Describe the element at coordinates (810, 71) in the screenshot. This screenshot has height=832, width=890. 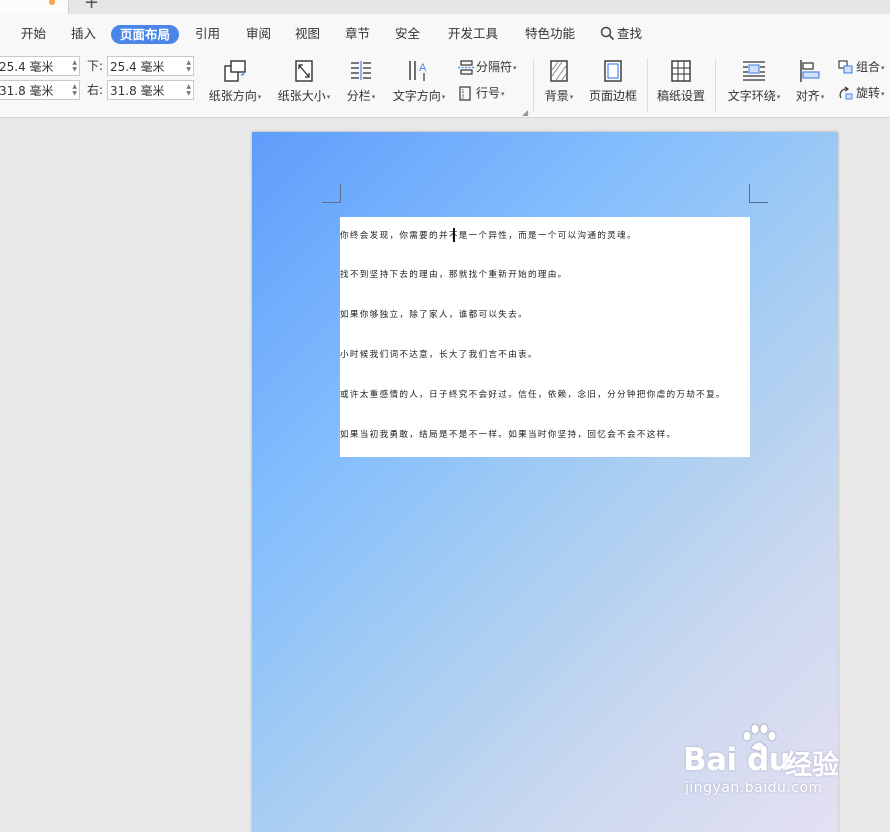
I see `align-left-icon` at that location.